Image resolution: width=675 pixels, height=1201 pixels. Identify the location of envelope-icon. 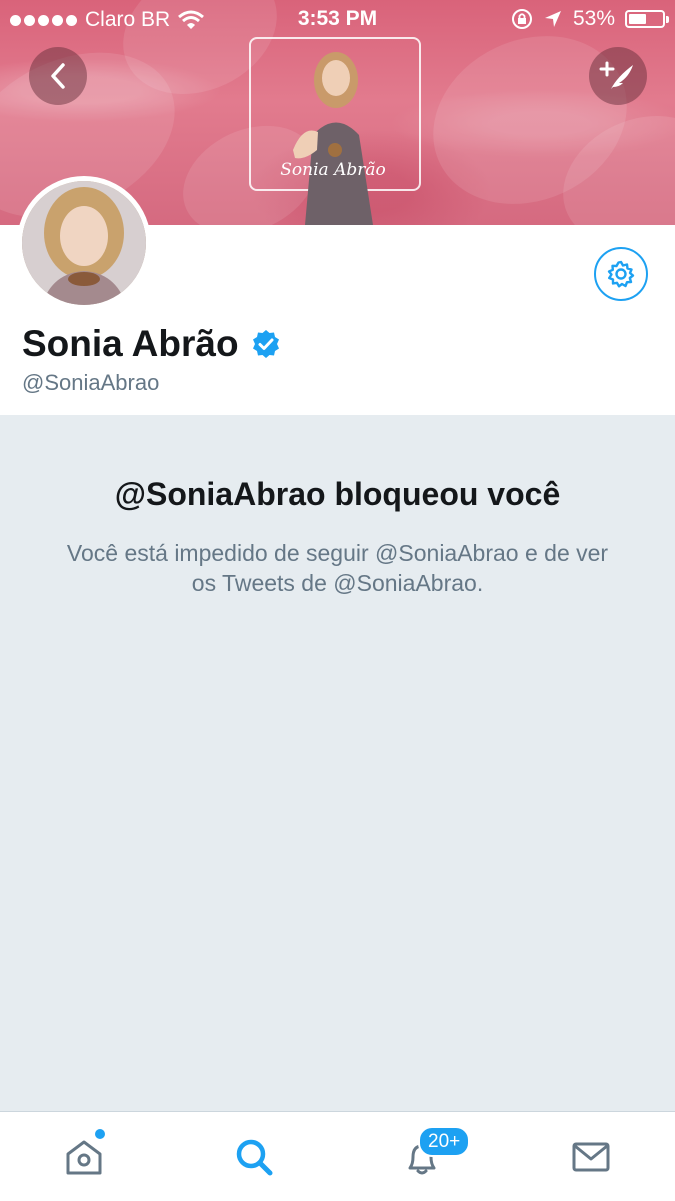
(591, 1157).